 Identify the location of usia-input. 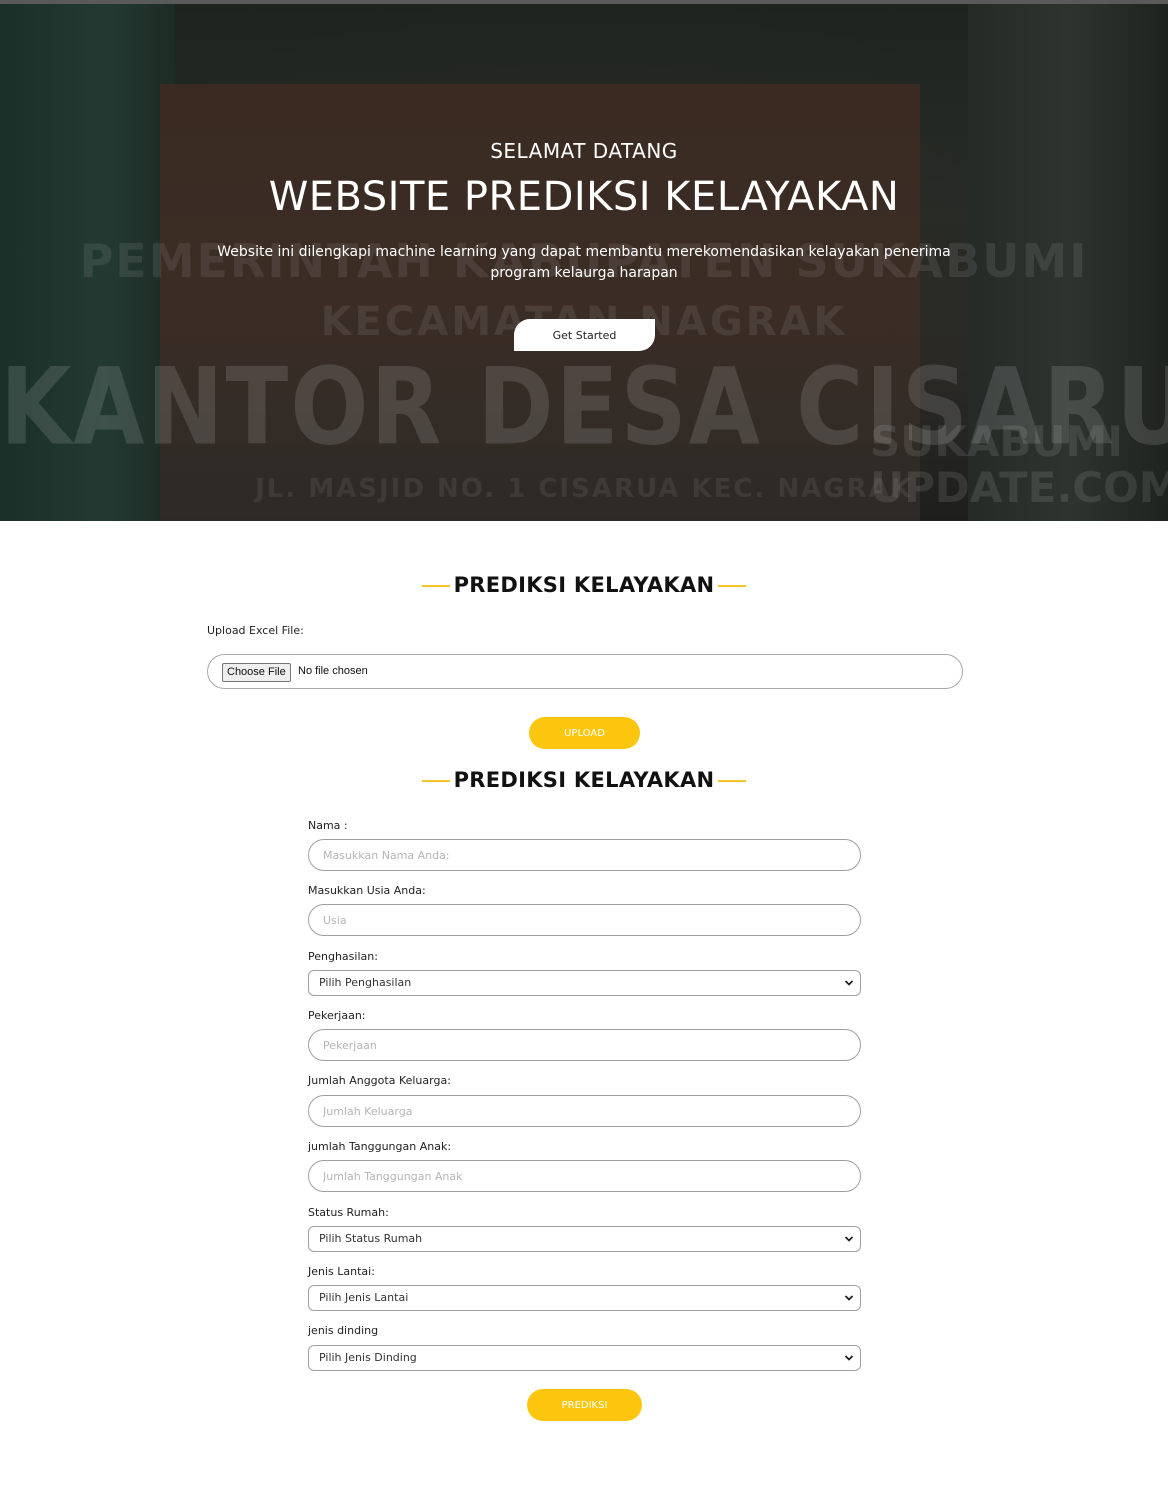
(584, 920).